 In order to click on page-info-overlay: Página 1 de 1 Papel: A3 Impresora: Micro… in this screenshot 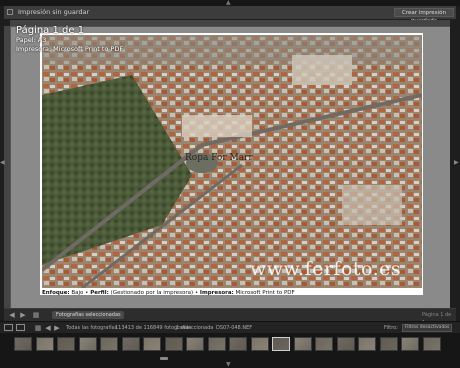, I will do `click(69, 39)`.